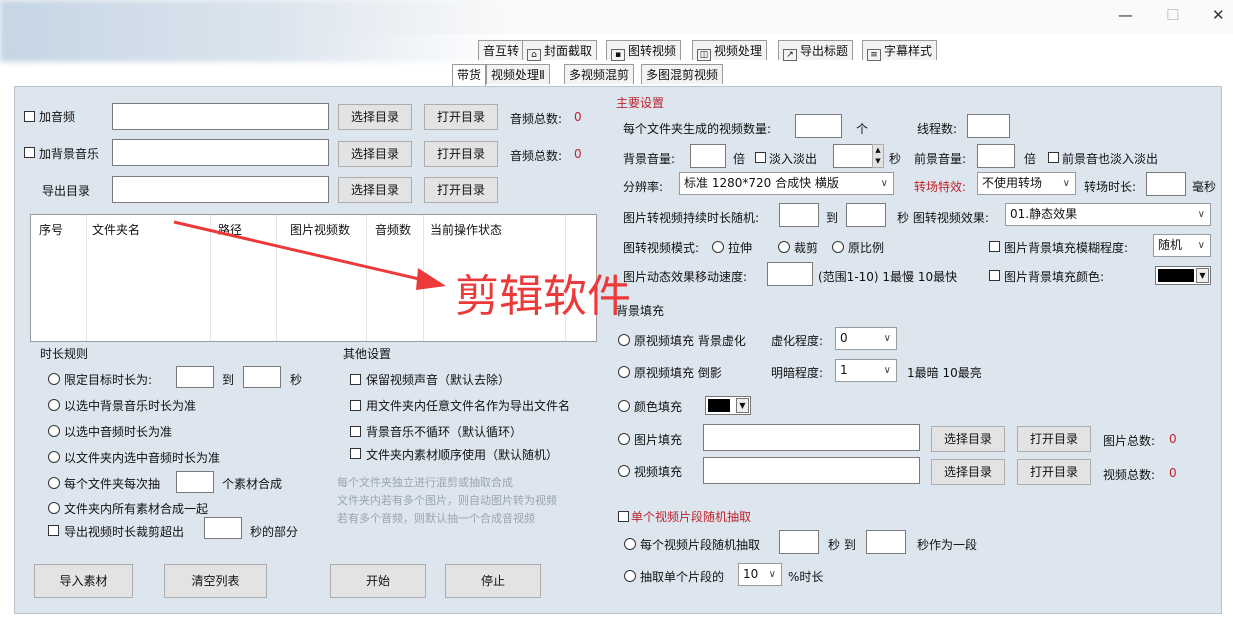  Describe the element at coordinates (543, 296) in the screenshot. I see `annotation-text: 剪辑软件` at that location.